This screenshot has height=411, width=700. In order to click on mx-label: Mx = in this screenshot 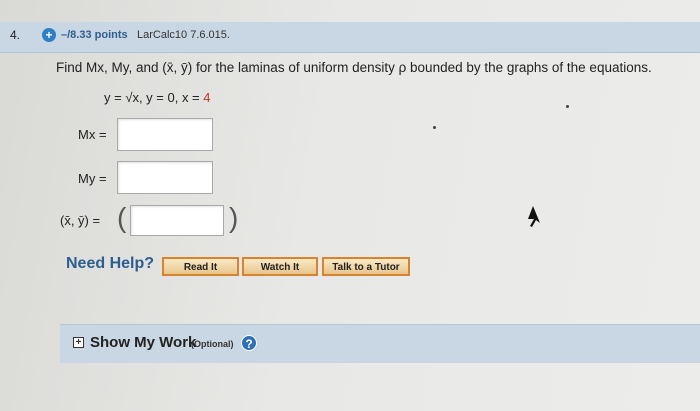, I will do `click(92, 134)`.